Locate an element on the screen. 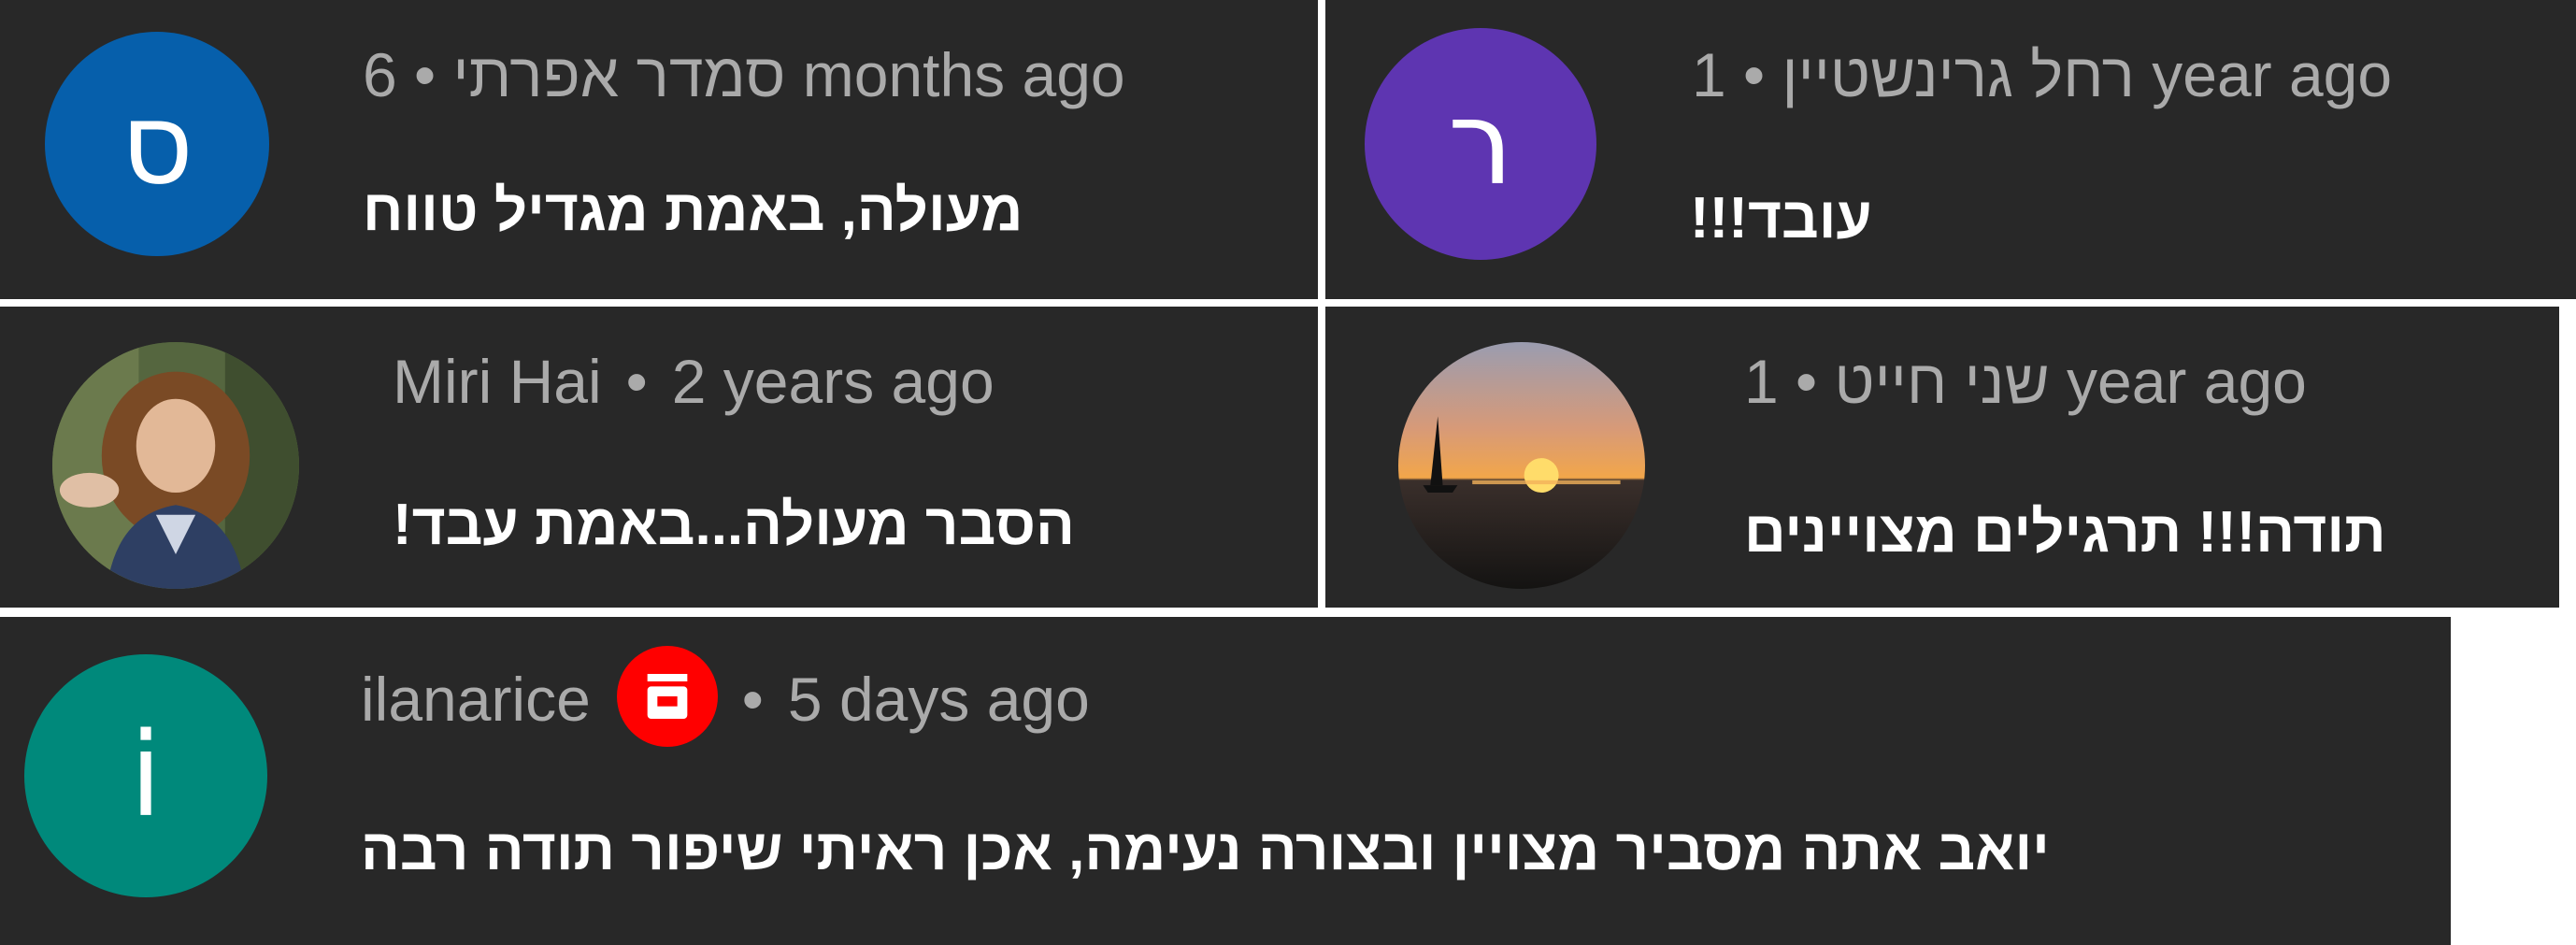  comment-time: 5 days ago is located at coordinates (939, 699).